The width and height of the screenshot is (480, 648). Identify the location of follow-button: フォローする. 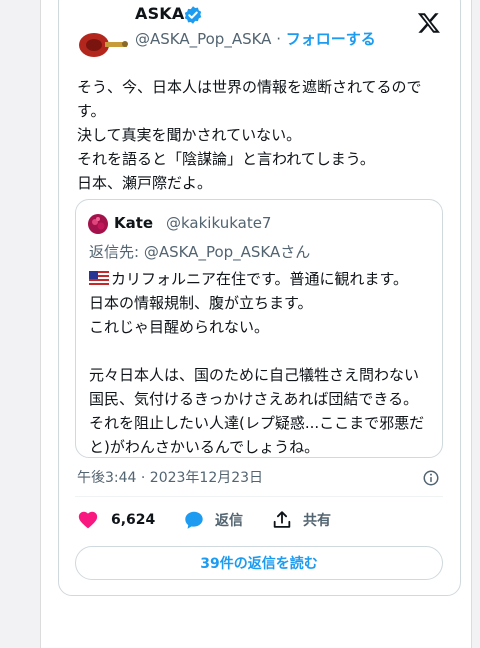
(331, 39).